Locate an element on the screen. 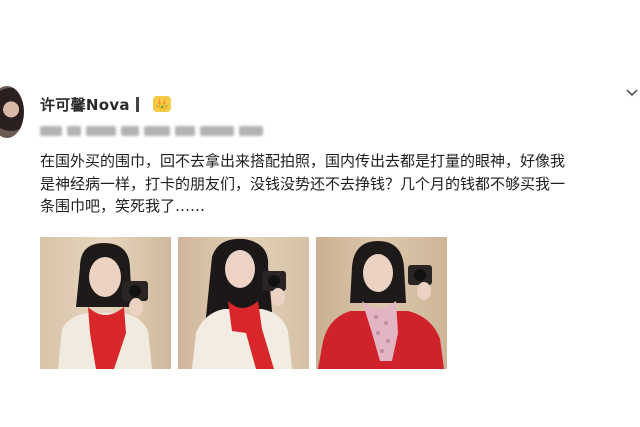  username: 许可馨Nova is located at coordinates (89, 104).